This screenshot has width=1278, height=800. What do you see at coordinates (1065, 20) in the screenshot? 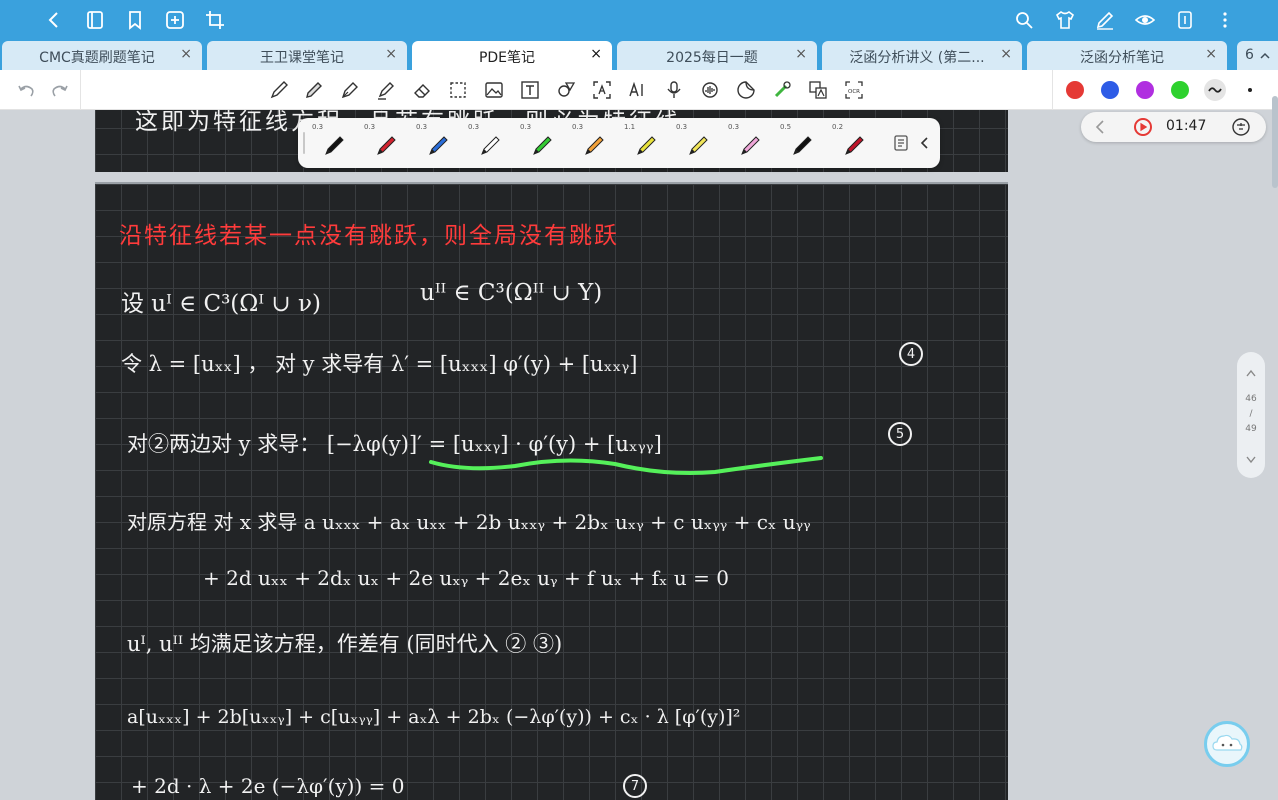
I see `theme-shirt-icon` at bounding box center [1065, 20].